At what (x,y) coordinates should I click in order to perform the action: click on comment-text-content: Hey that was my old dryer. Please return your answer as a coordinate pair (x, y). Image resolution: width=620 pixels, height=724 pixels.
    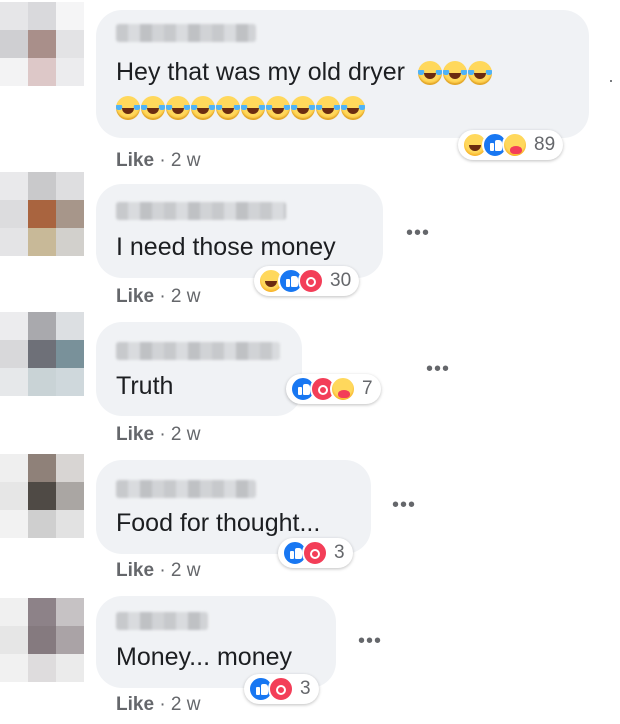
    Looking at the image, I should click on (260, 72).